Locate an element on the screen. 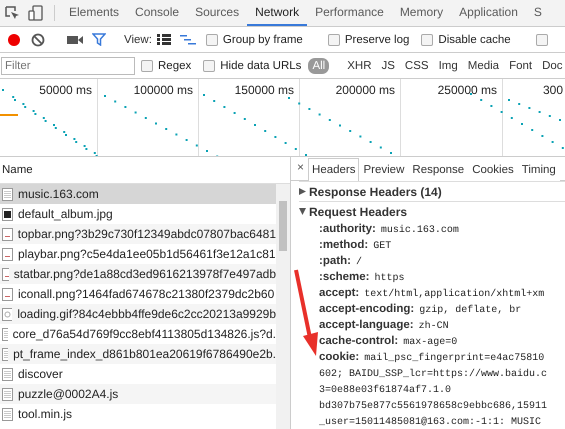 This screenshot has height=429, width=565. checkbox: Preserve log is located at coordinates (369, 40).